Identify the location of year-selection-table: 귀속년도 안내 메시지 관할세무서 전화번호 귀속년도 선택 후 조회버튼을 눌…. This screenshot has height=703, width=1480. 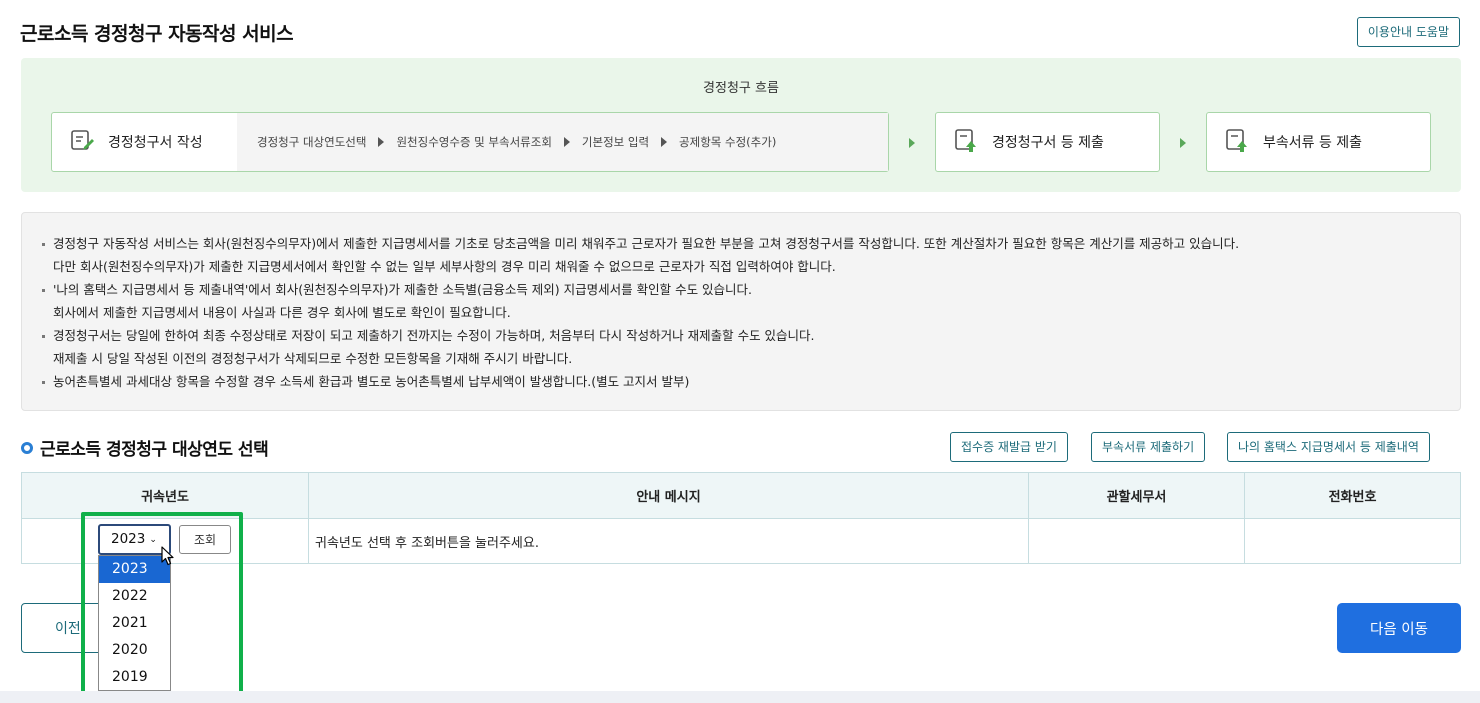
(741, 518).